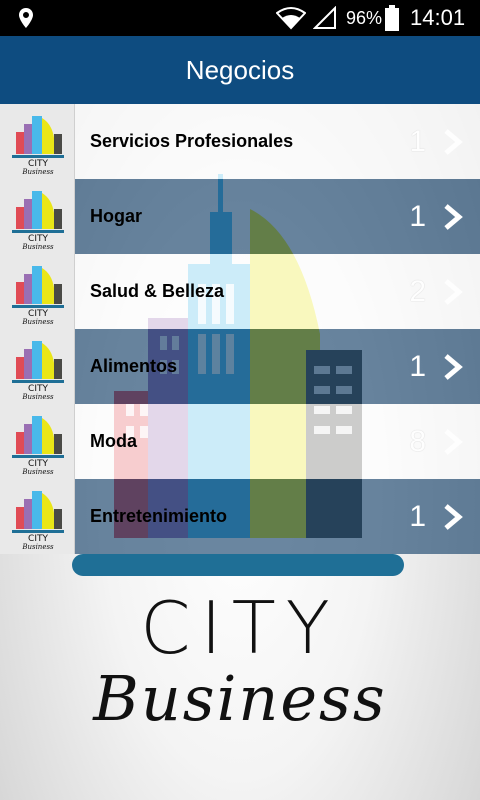 Image resolution: width=480 pixels, height=800 pixels. I want to click on category-row-servicios-profesionales: CITY Business Servicios Profesionales 1, so click(240, 141).